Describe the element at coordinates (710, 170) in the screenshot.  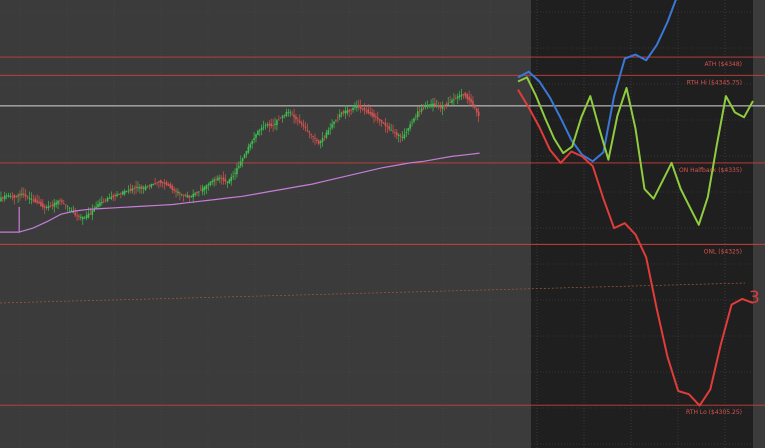
I see `level-label: ON Halfback ($4335)` at that location.